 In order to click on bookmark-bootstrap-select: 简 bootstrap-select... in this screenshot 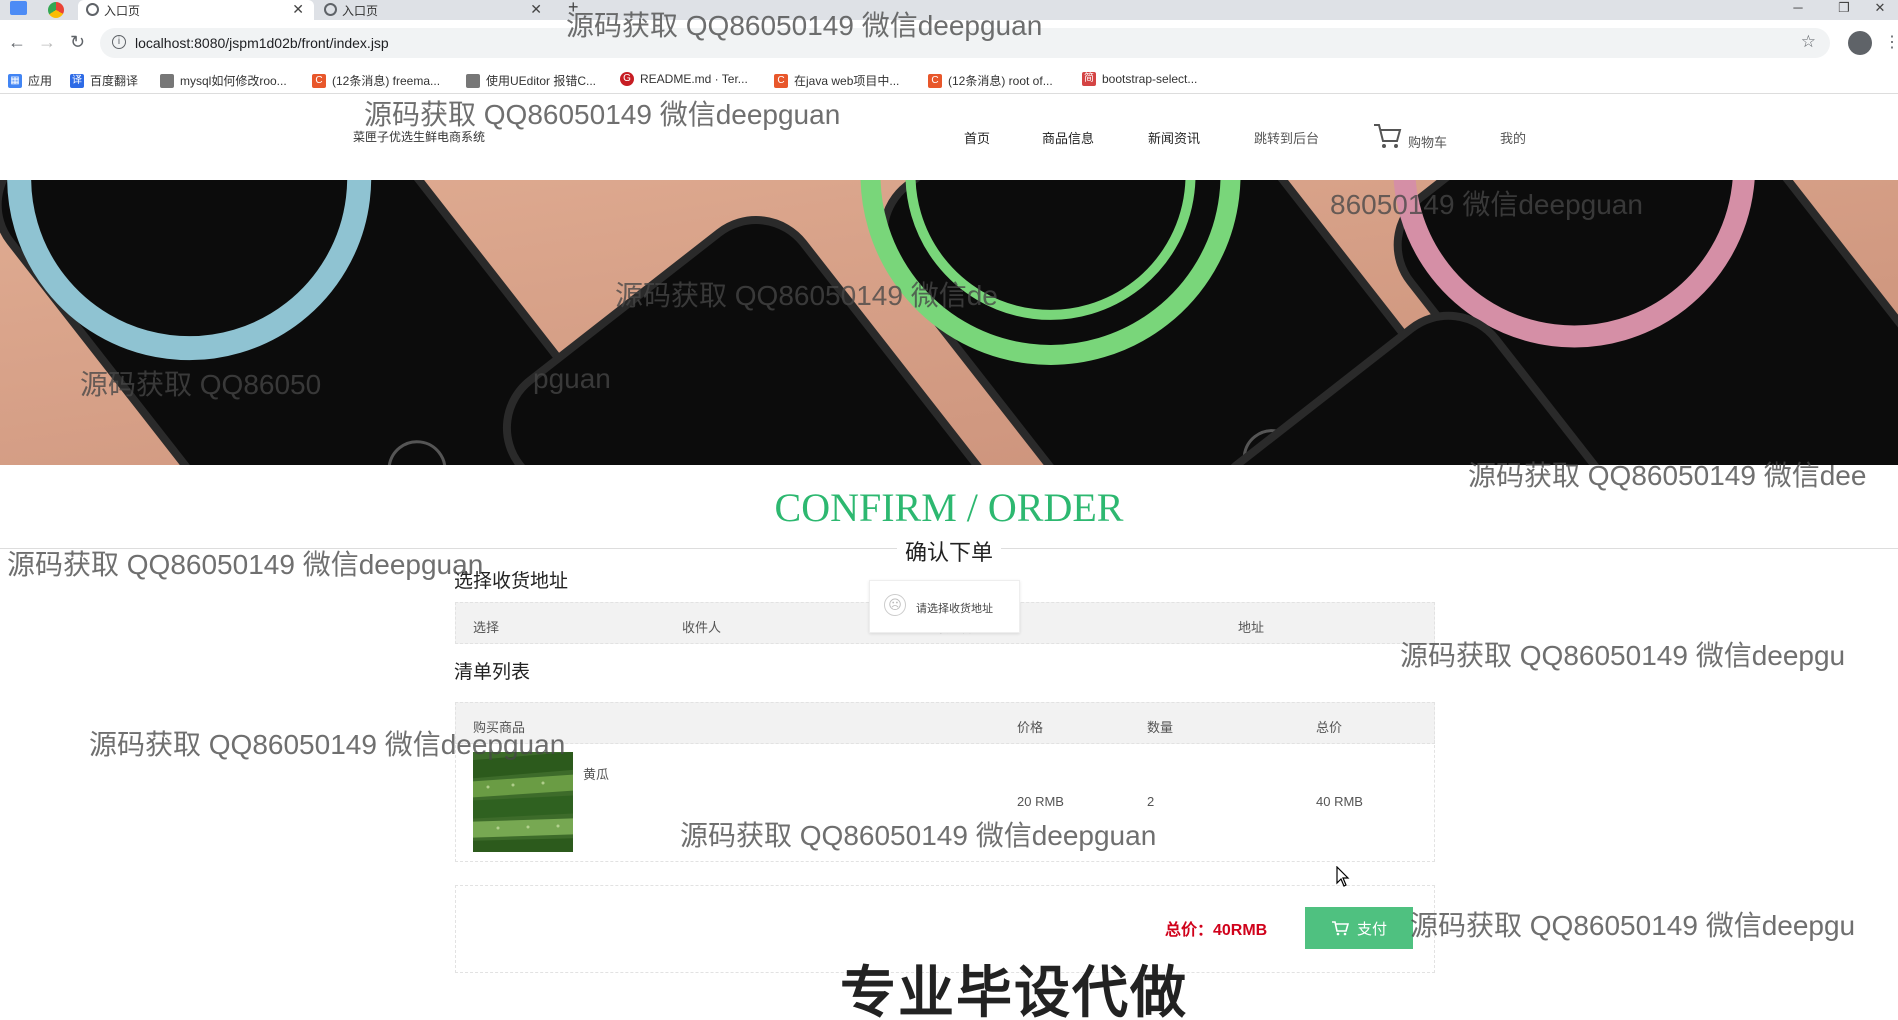, I will do `click(1139, 79)`.